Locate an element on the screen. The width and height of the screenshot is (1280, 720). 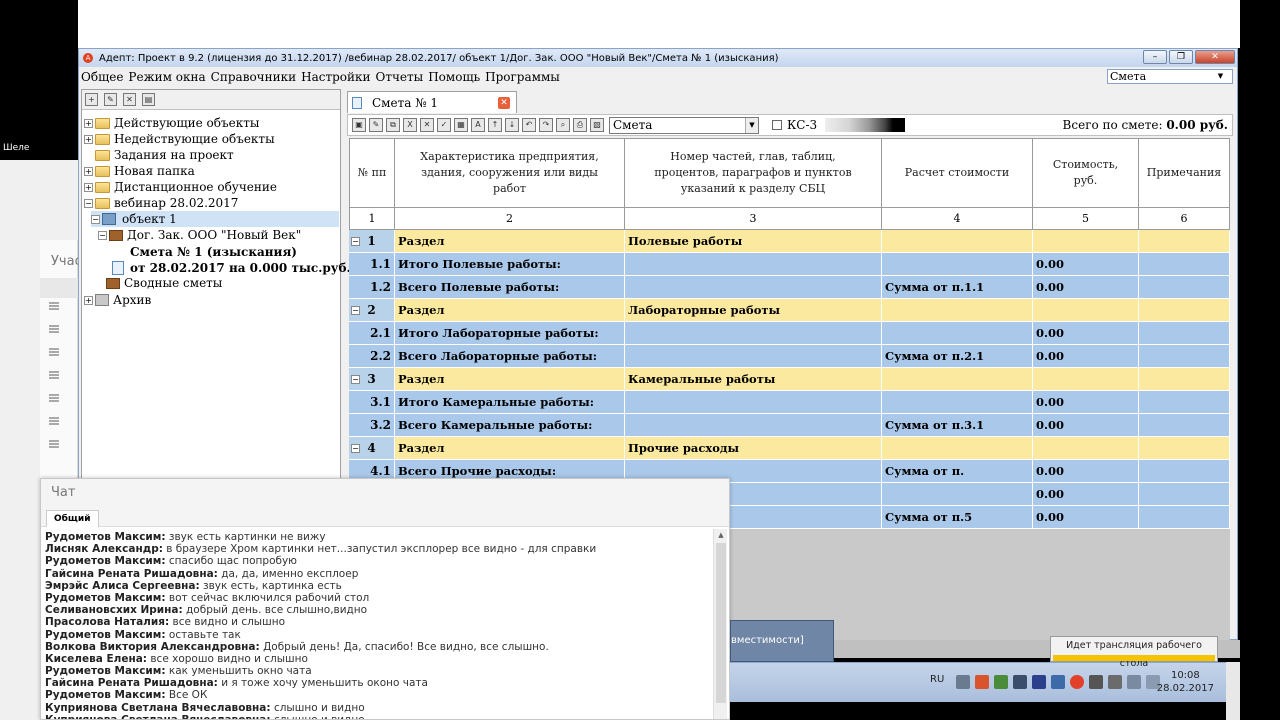
grid-cell: Итого Лабораторные работы: is located at coordinates (510, 333).